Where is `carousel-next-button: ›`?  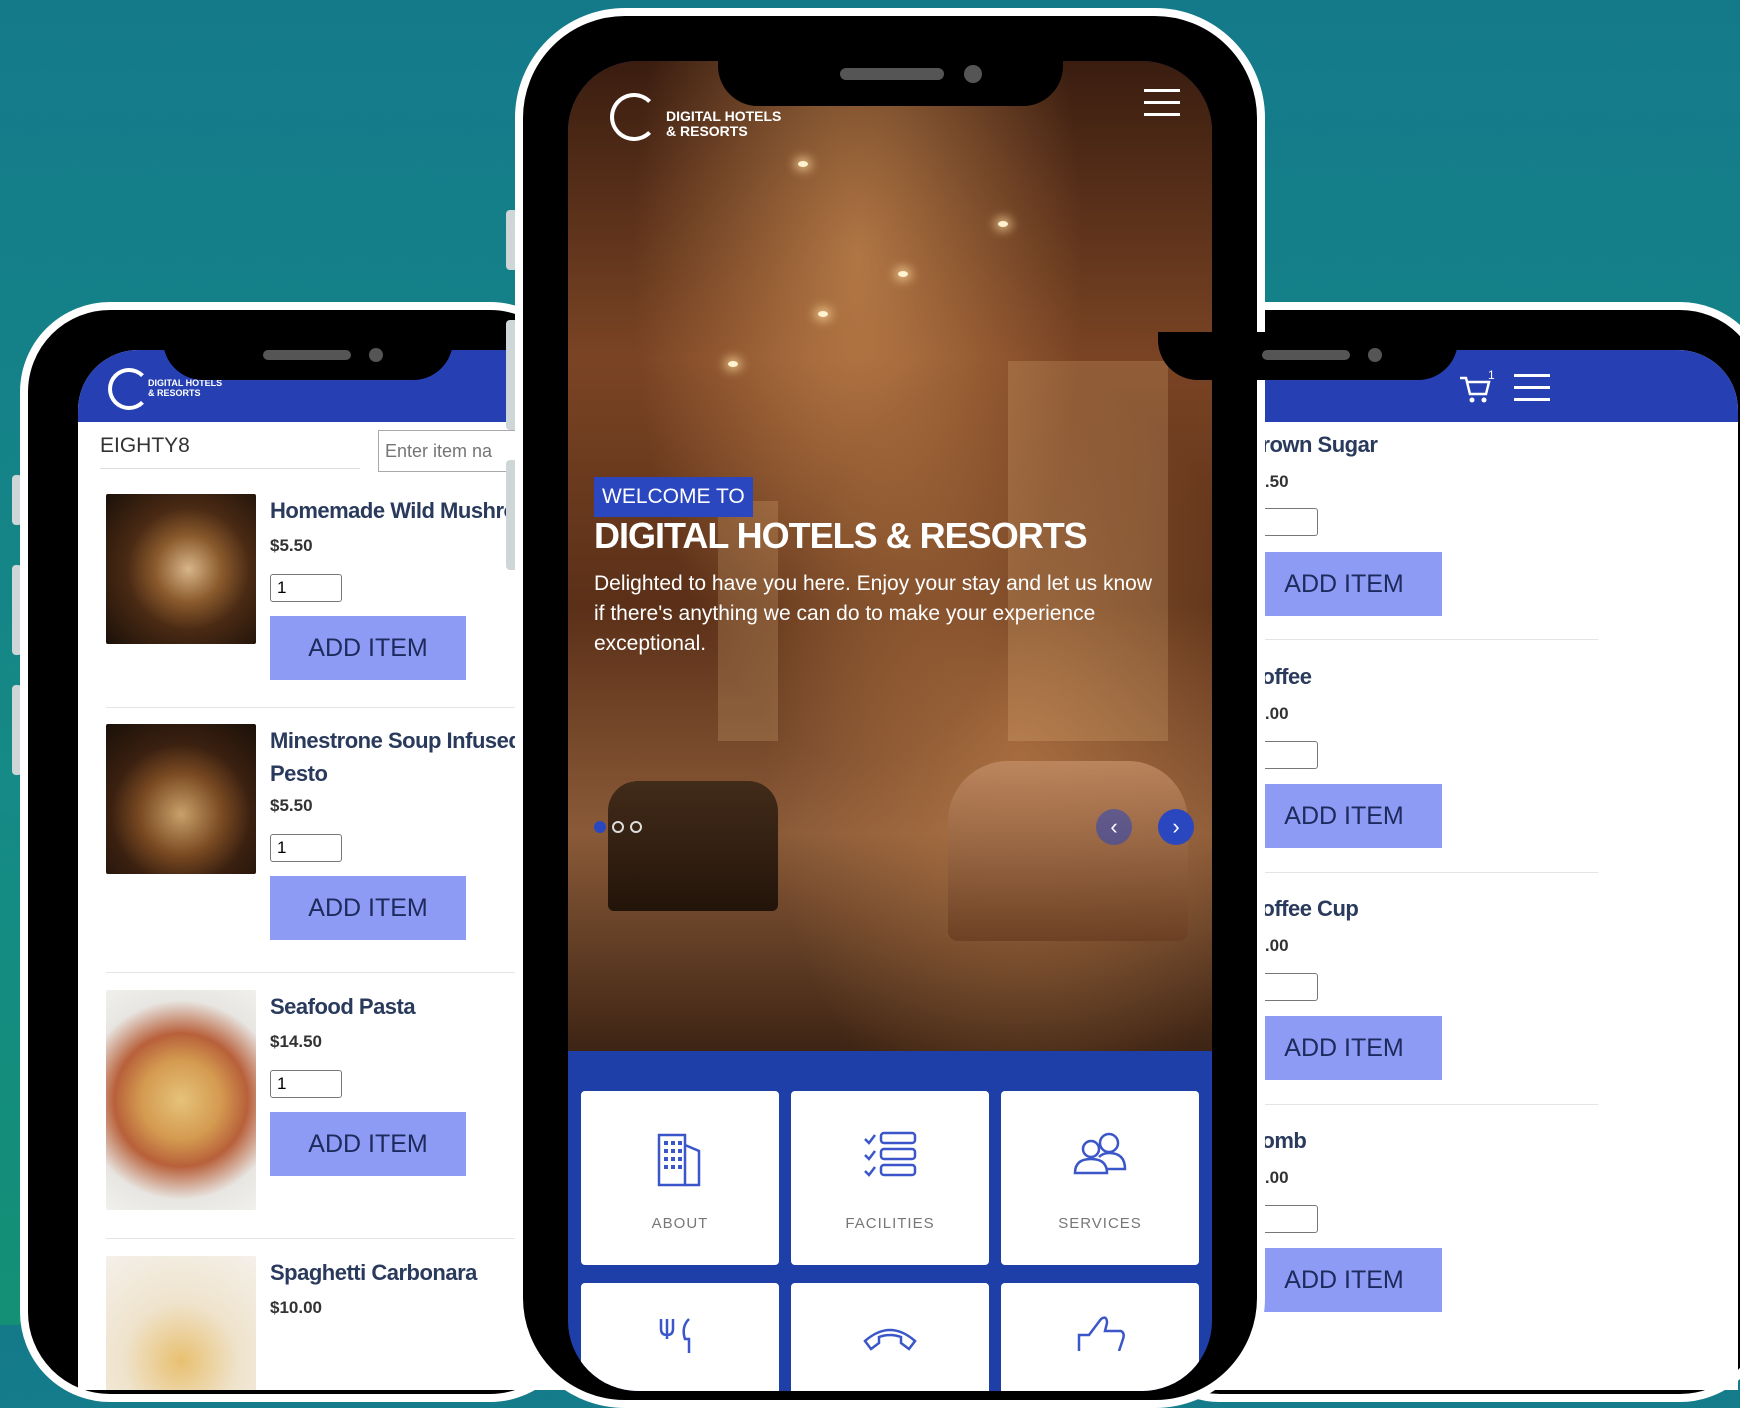
carousel-next-button: › is located at coordinates (1176, 827).